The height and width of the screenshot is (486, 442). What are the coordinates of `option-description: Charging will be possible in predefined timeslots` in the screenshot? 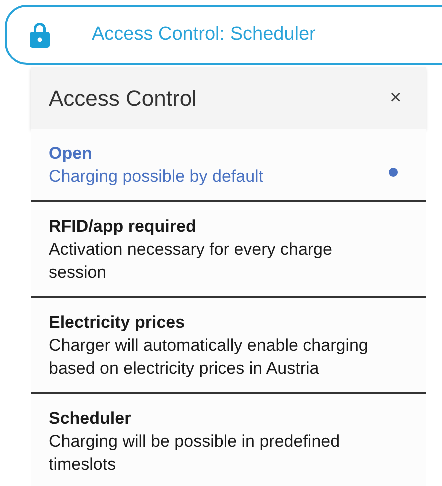 It's located at (195, 453).